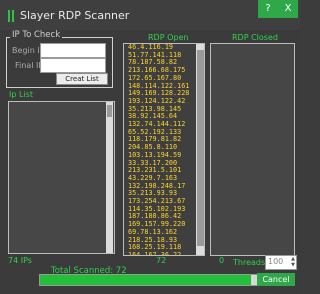  Describe the element at coordinates (168, 37) in the screenshot. I see `rdp-open-title: RDP Open` at that location.